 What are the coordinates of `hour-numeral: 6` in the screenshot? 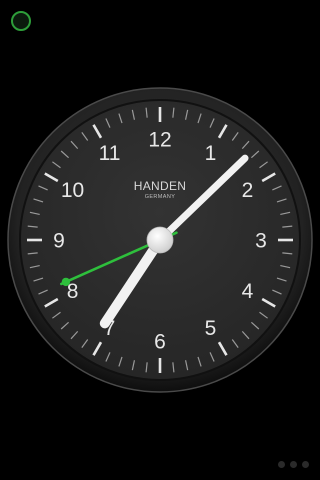 It's located at (160, 342).